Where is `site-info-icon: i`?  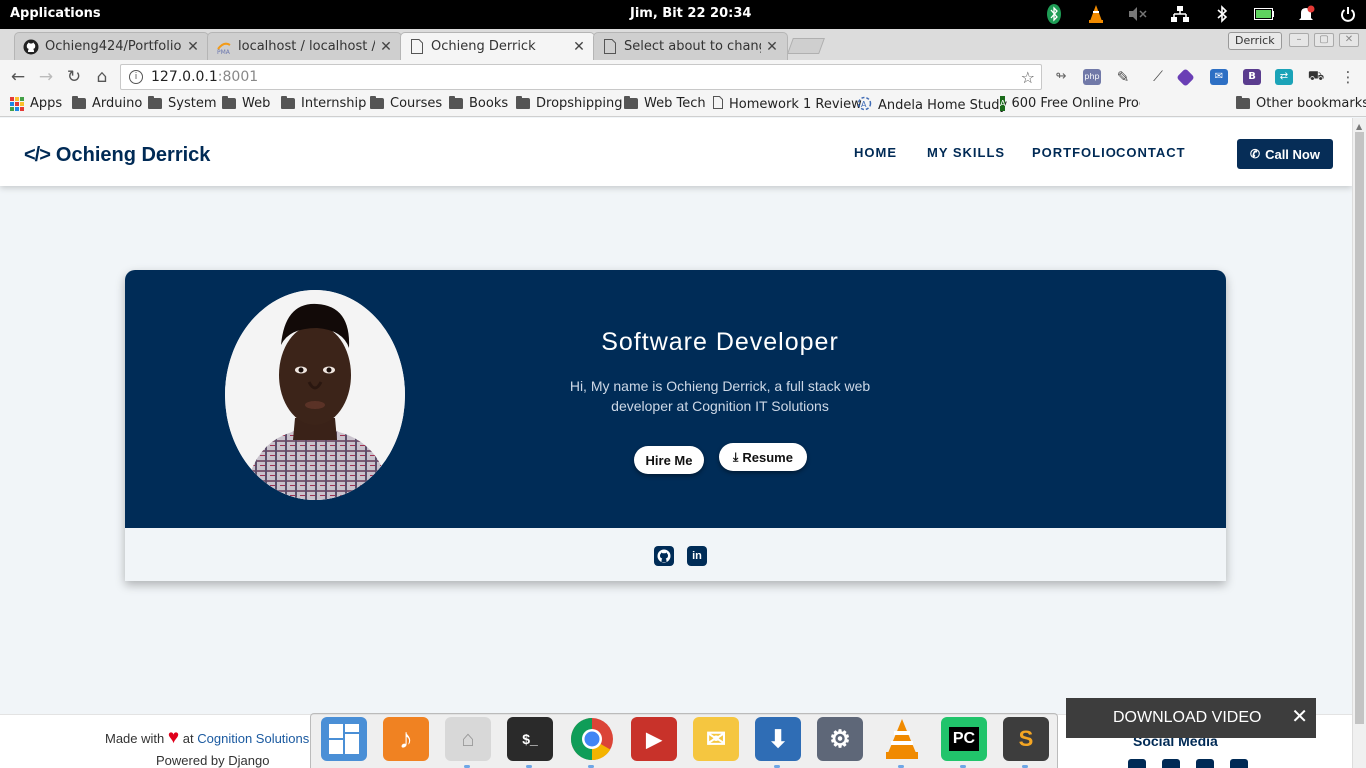 site-info-icon: i is located at coordinates (136, 77).